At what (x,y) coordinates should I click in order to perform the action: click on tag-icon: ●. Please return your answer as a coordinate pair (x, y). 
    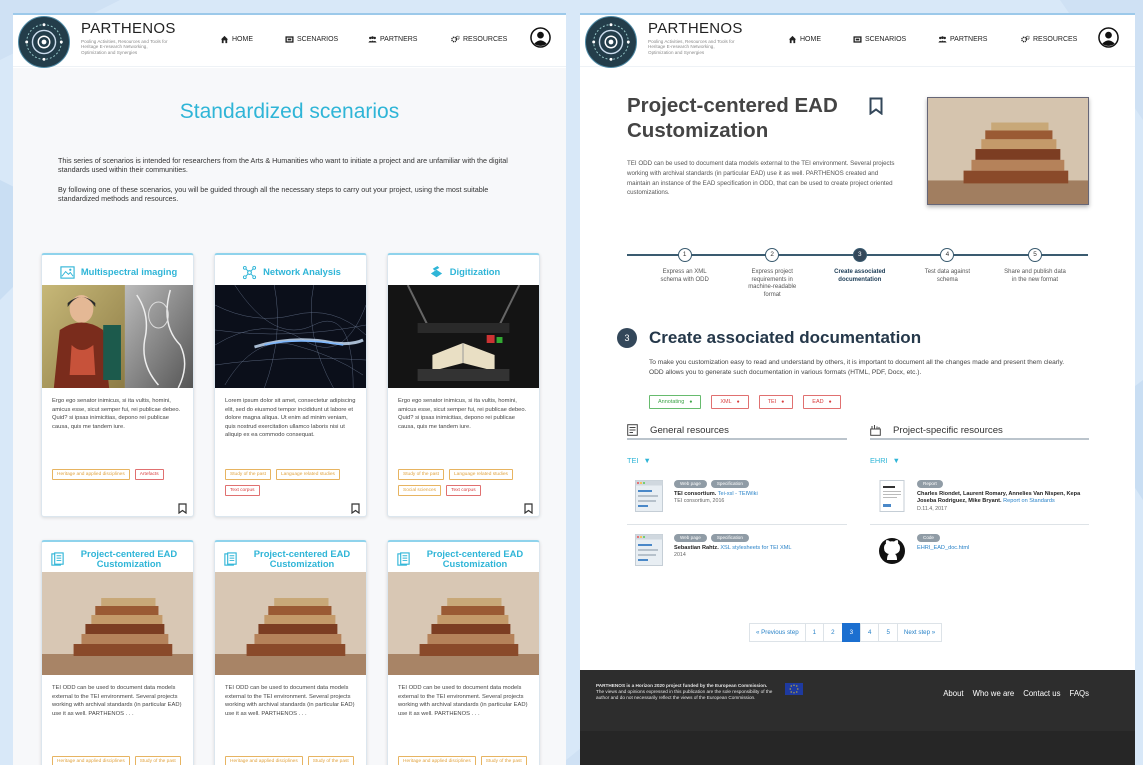
    Looking at the image, I should click on (691, 402).